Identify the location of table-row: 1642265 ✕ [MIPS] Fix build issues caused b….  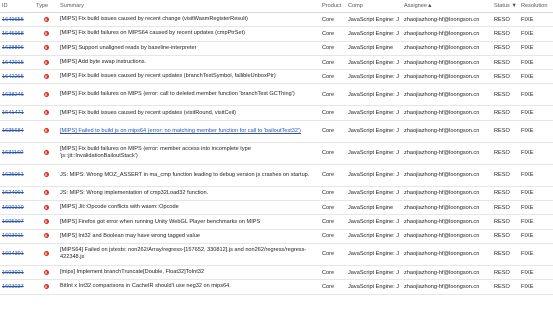
(276, 77).